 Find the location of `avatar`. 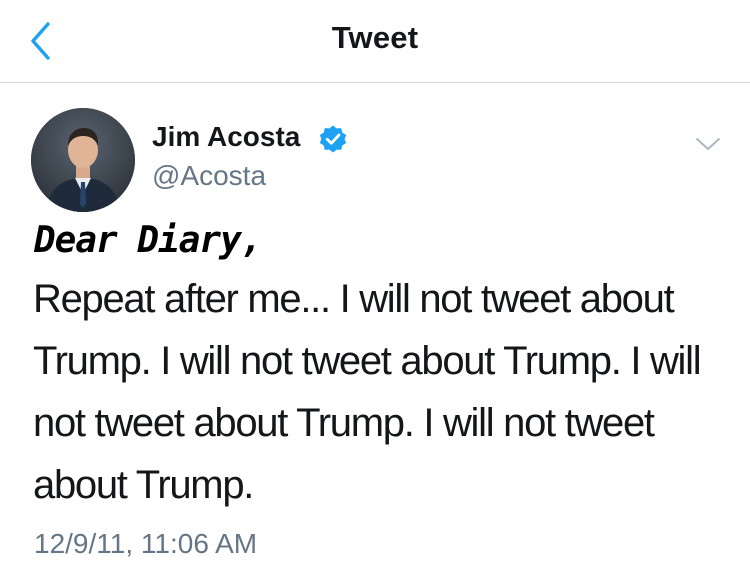

avatar is located at coordinates (83, 160).